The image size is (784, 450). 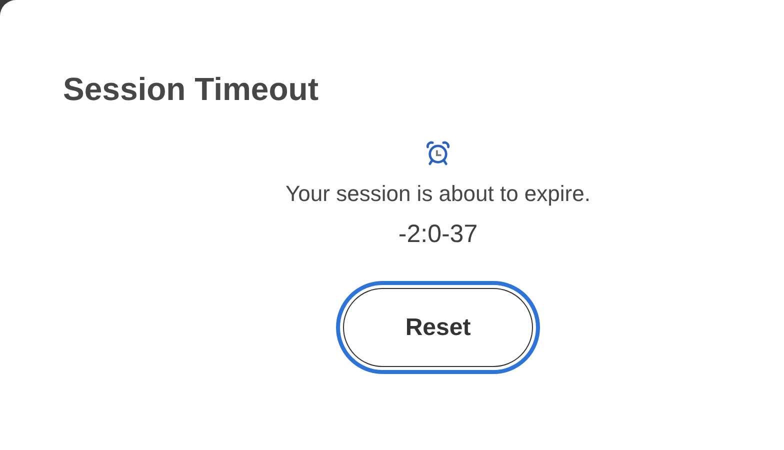 What do you see at coordinates (438, 153) in the screenshot?
I see `alarm-clock-icon` at bounding box center [438, 153].